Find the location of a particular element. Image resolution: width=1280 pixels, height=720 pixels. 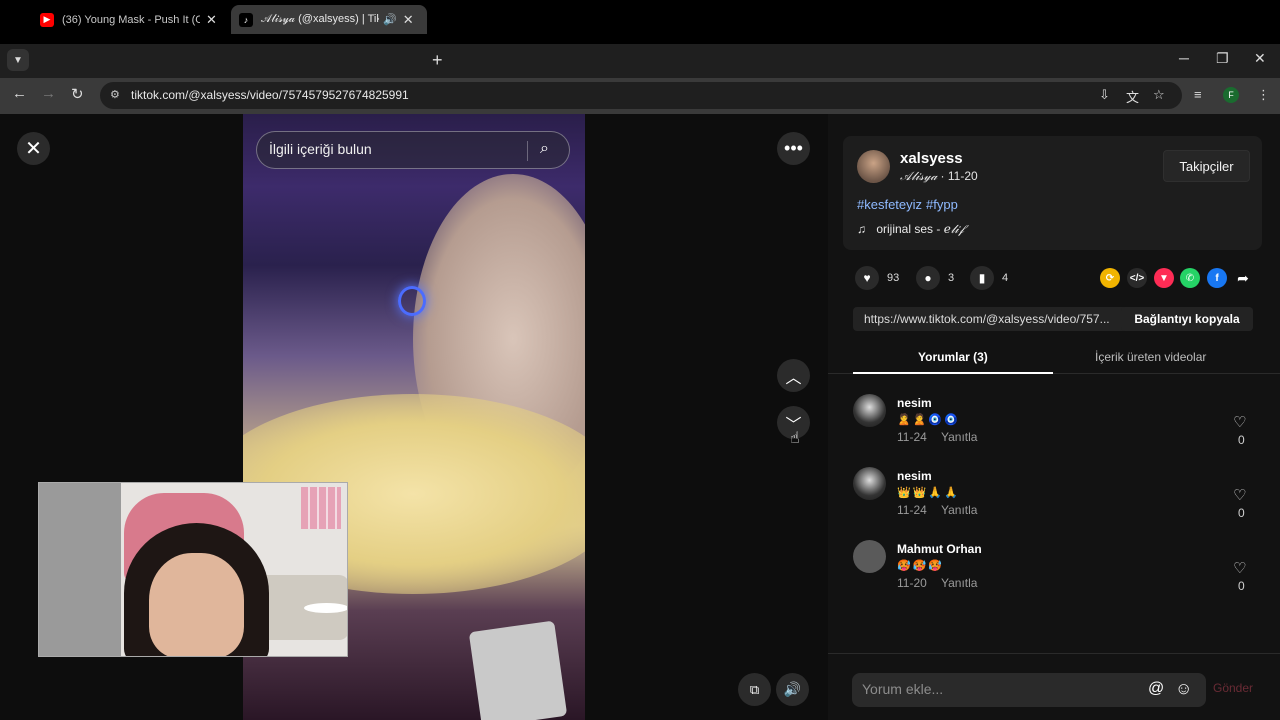

comment-text: 🥵🥵🥵 is located at coordinates (921, 566).